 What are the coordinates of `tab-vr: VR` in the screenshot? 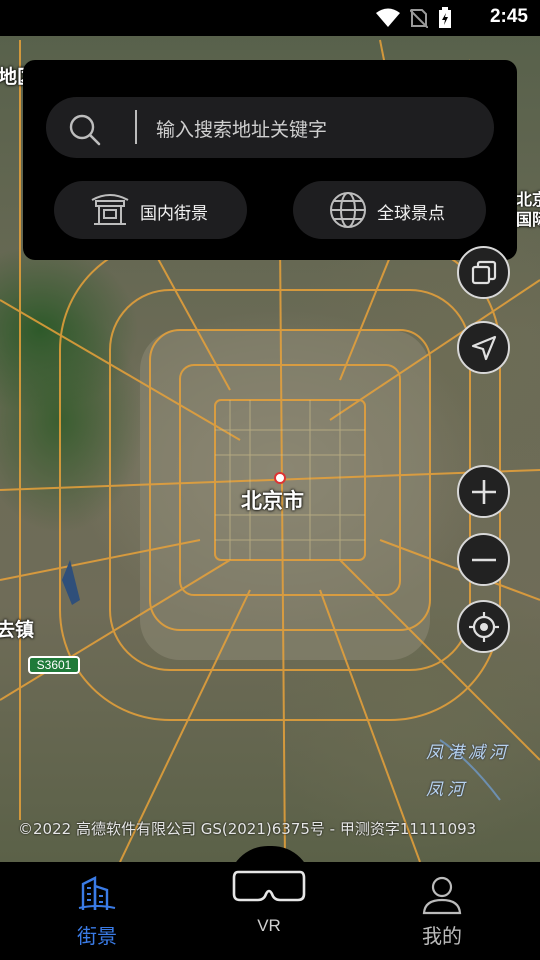 It's located at (269, 911).